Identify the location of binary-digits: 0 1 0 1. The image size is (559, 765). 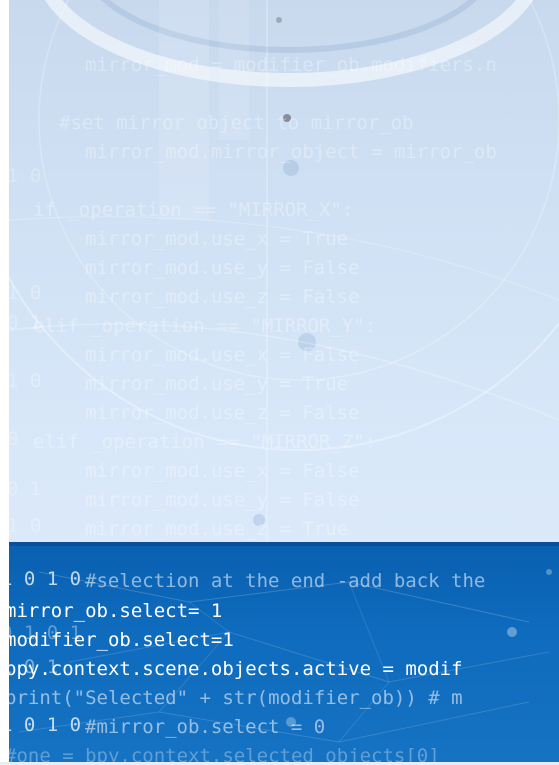
(45, 633).